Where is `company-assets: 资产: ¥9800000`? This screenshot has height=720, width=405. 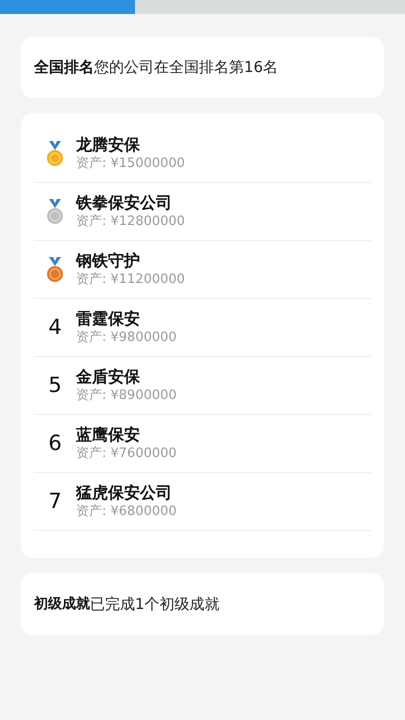 company-assets: 资产: ¥9800000 is located at coordinates (126, 337).